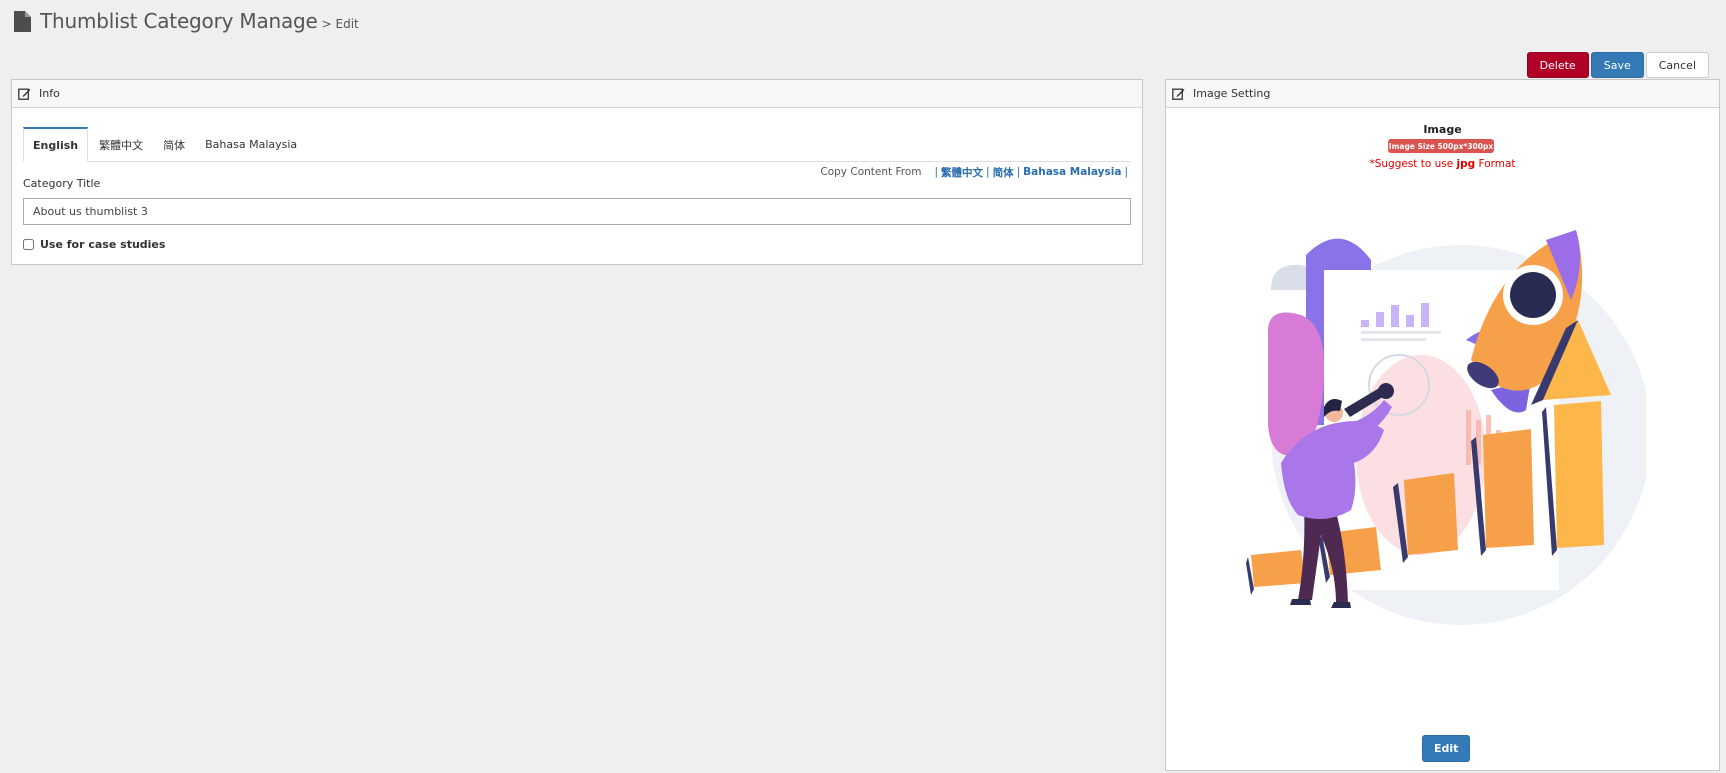  I want to click on language-tabs: English 繁體中文 简体 Bahasa Malaysia, so click(577, 144).